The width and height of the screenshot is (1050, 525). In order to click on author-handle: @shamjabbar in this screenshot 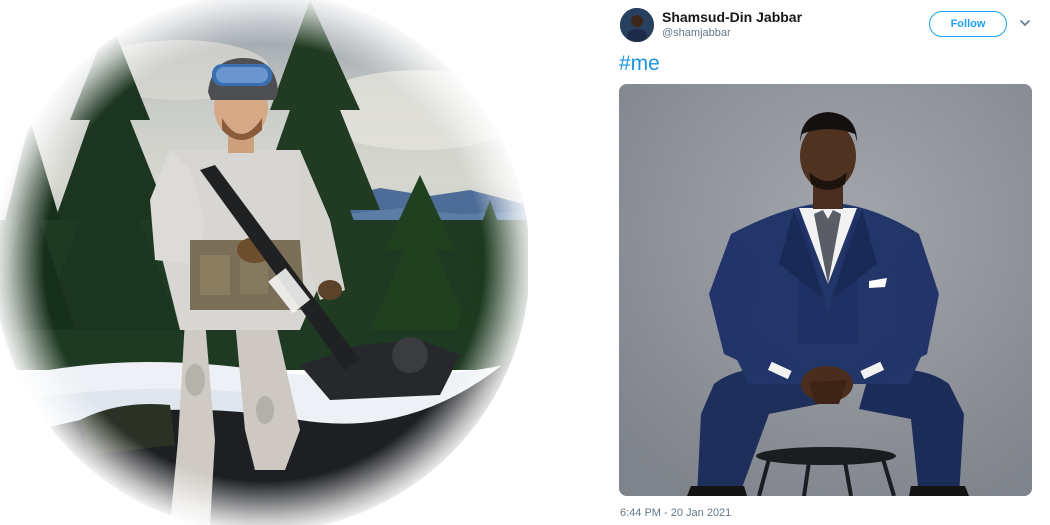, I will do `click(696, 33)`.